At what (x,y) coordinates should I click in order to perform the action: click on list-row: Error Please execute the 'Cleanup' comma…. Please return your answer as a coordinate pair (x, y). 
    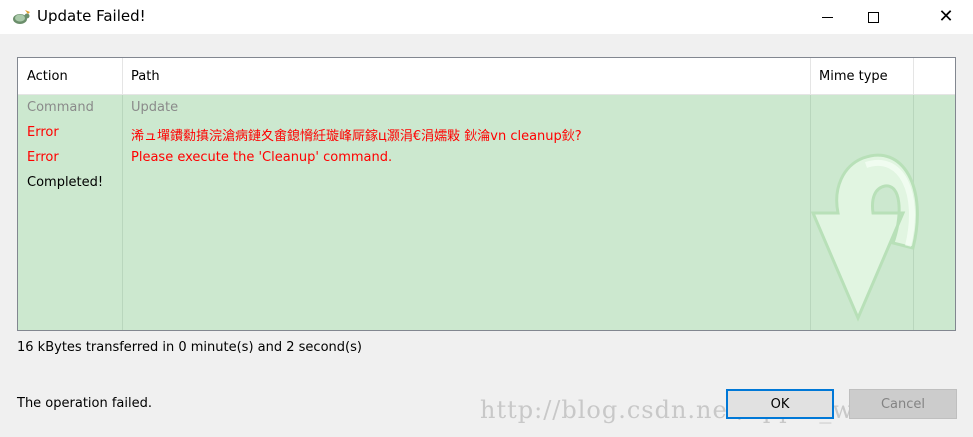
    Looking at the image, I should click on (486, 162).